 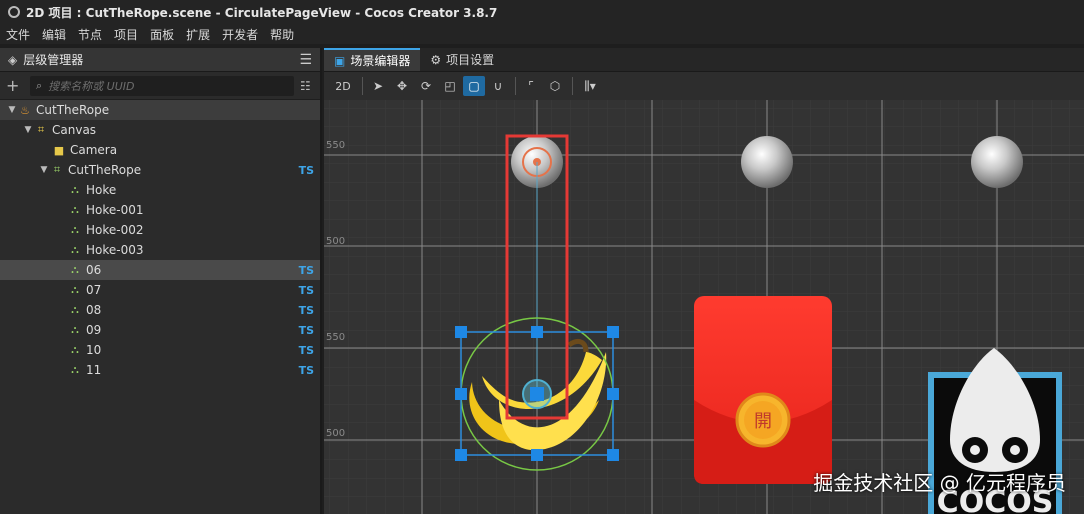 I want to click on tree-node-label: 06, so click(x=94, y=270).